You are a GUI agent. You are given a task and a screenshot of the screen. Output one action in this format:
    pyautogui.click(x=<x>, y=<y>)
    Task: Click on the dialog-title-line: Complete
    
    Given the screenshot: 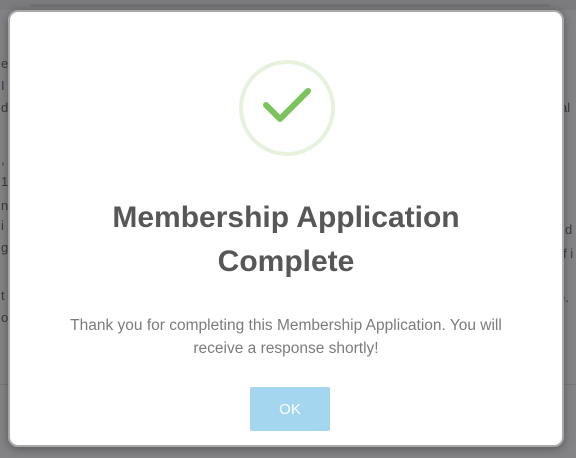 What is the action you would take?
    pyautogui.click(x=286, y=261)
    